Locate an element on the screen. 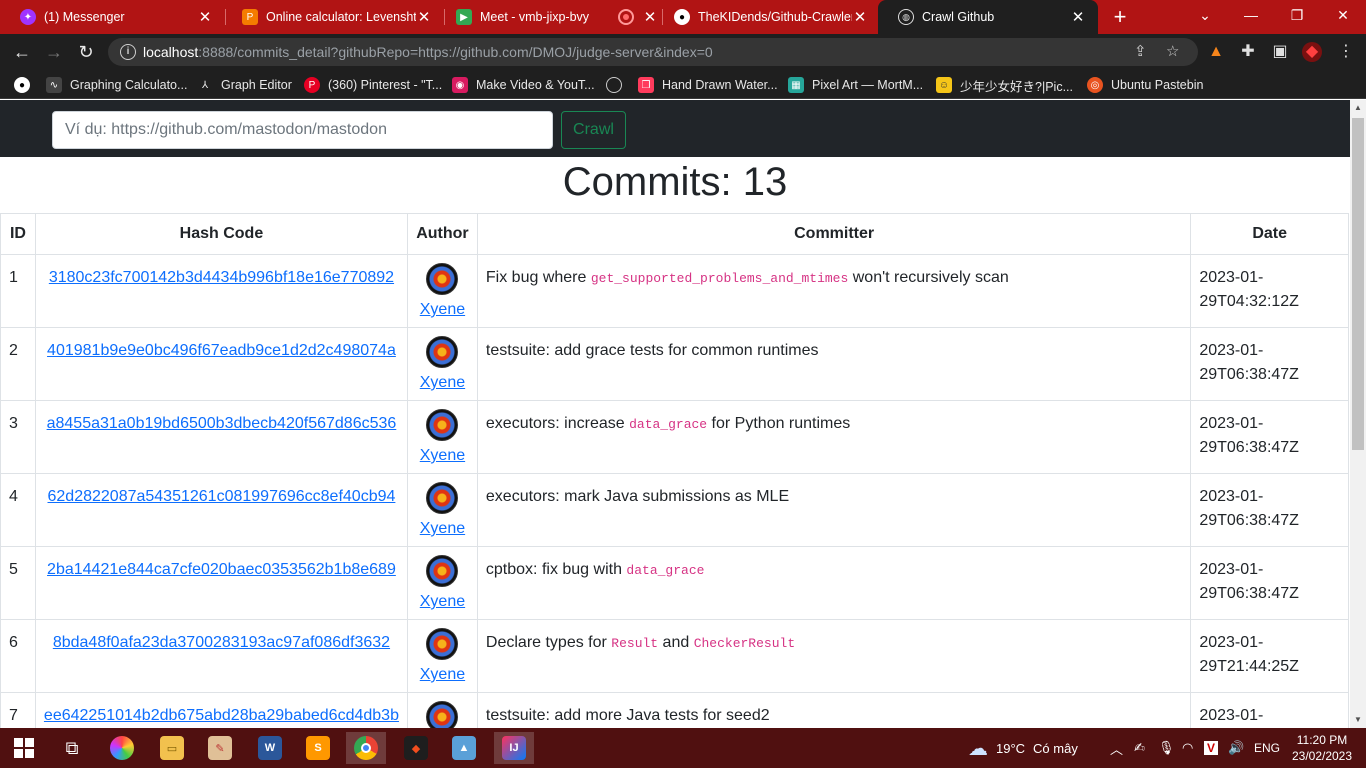 The height and width of the screenshot is (768, 1366). commit-hash-link: 401981b9e9e0bc496f67eadb9ce1d2d2c498074a is located at coordinates (221, 350).